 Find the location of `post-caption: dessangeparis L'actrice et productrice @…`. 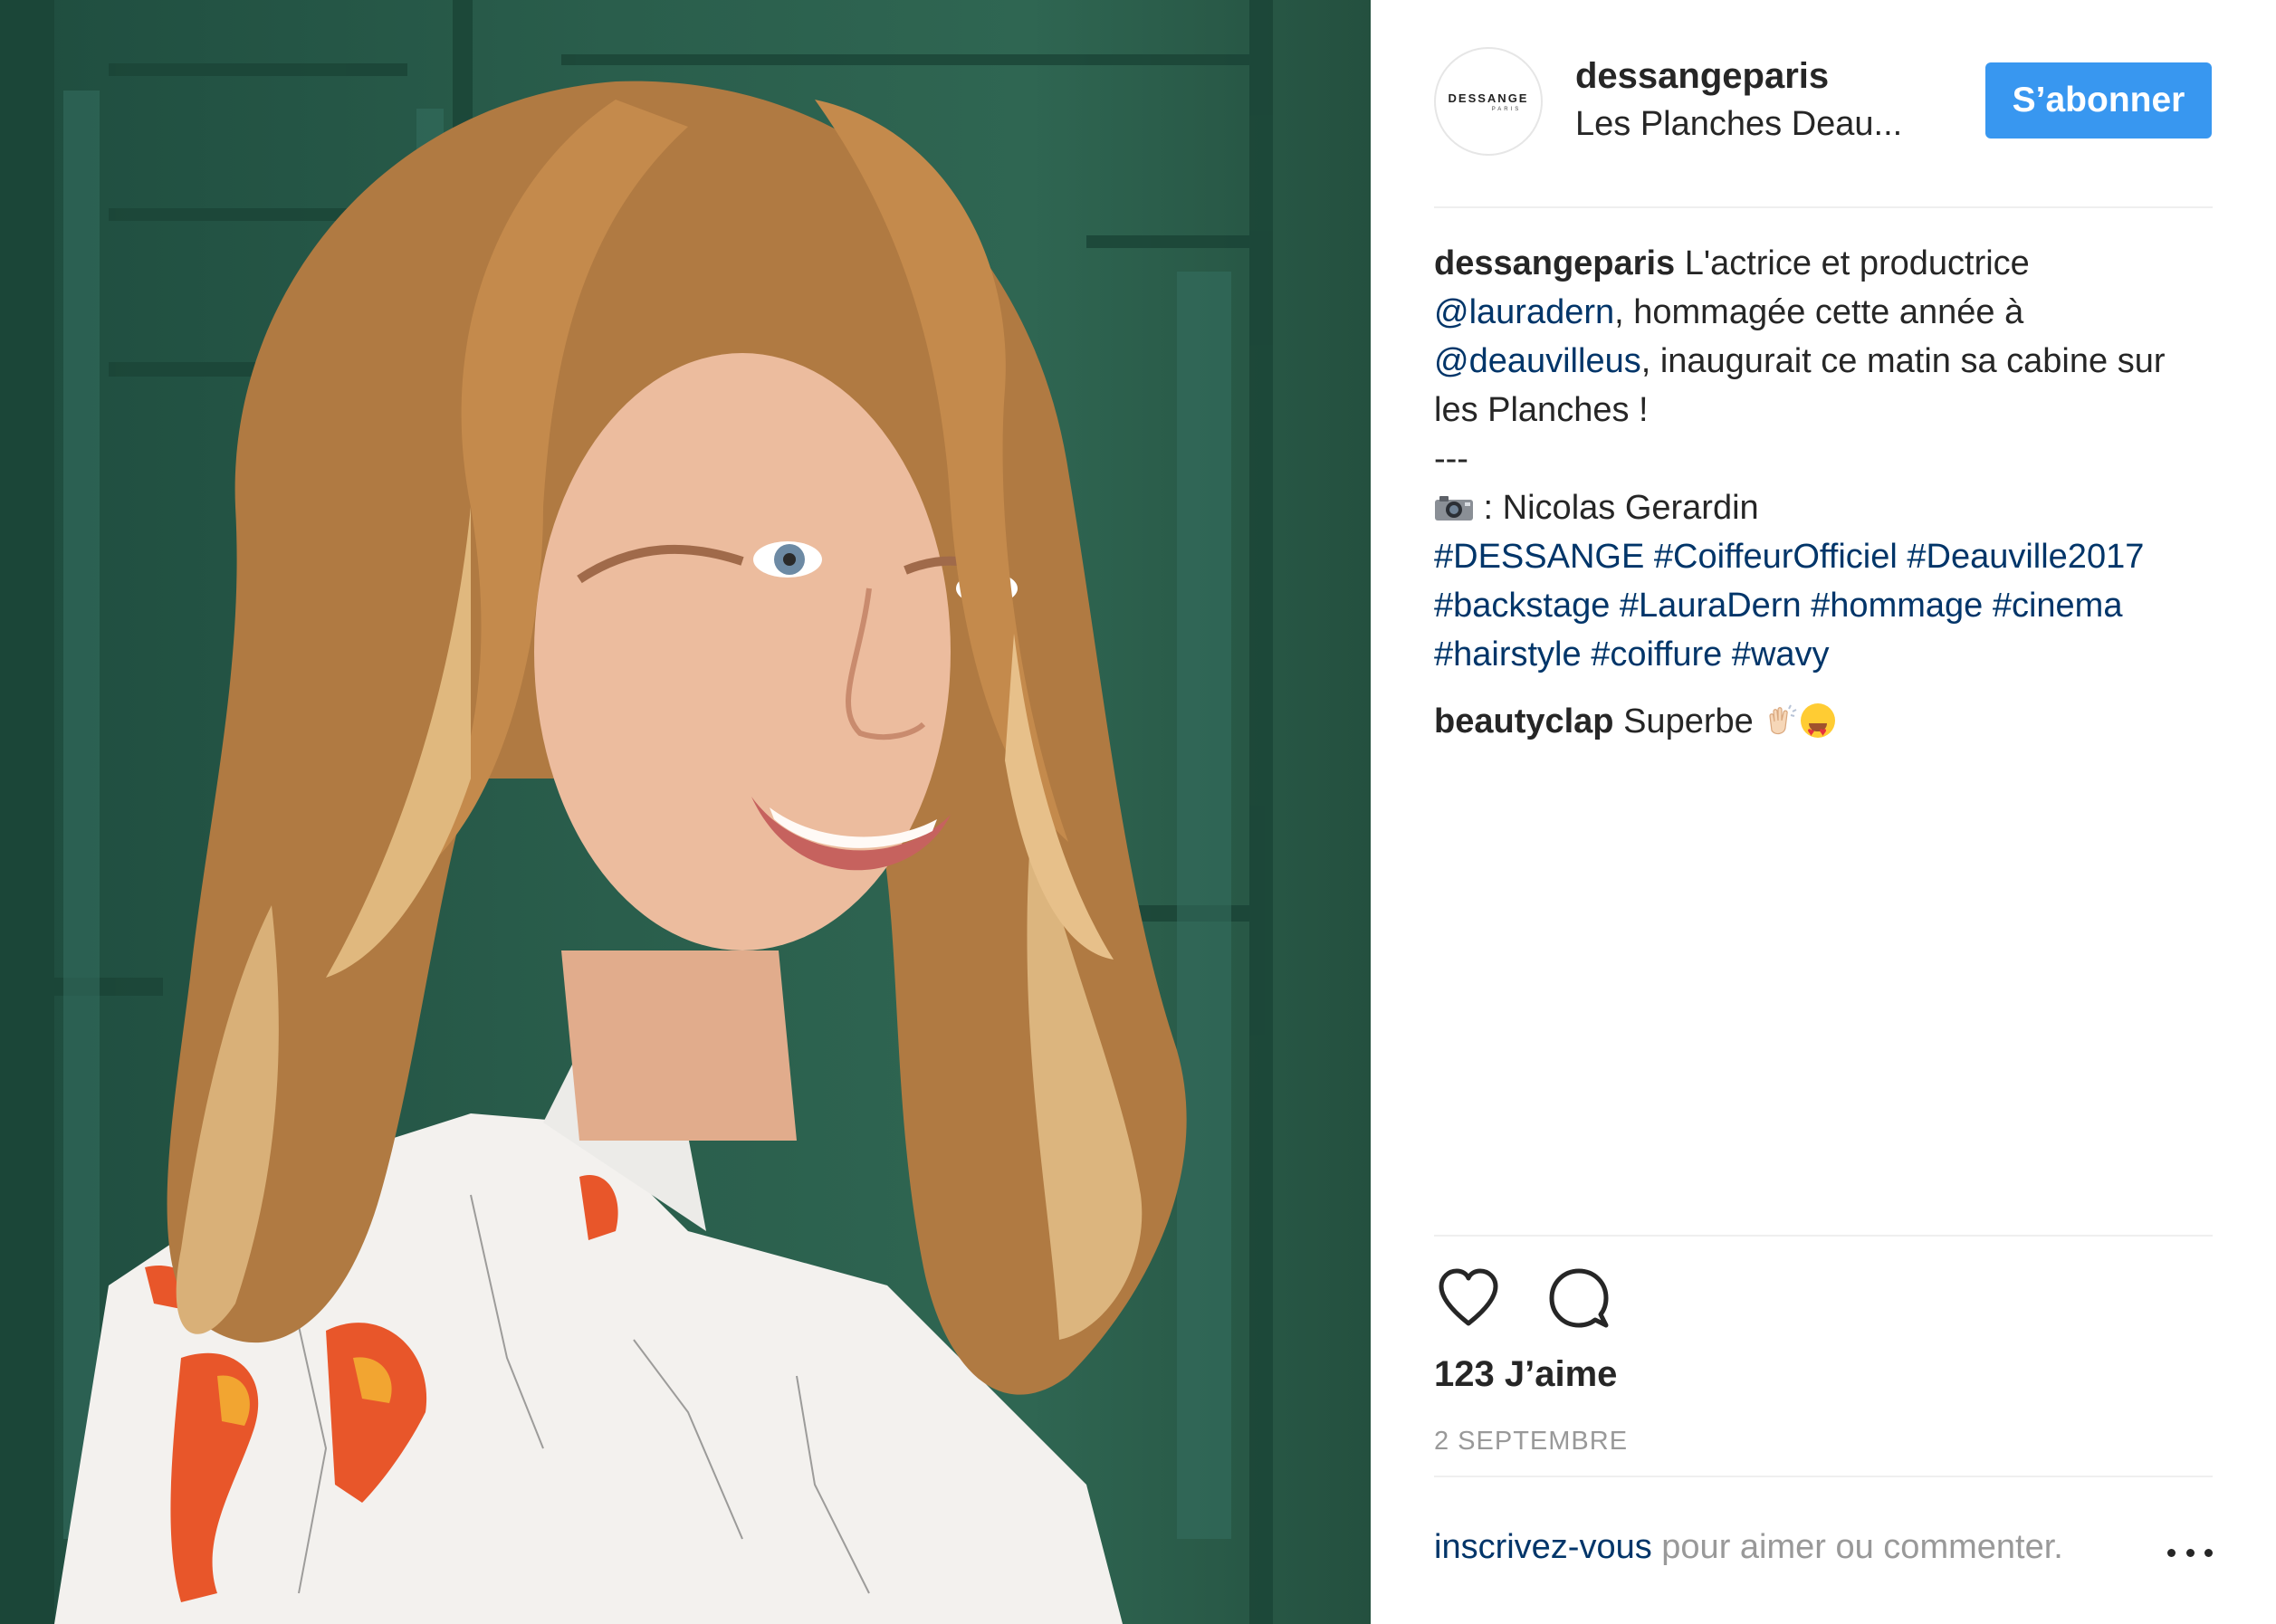

post-caption: dessangeparis L'actrice et productrice @… is located at coordinates (1828, 459).